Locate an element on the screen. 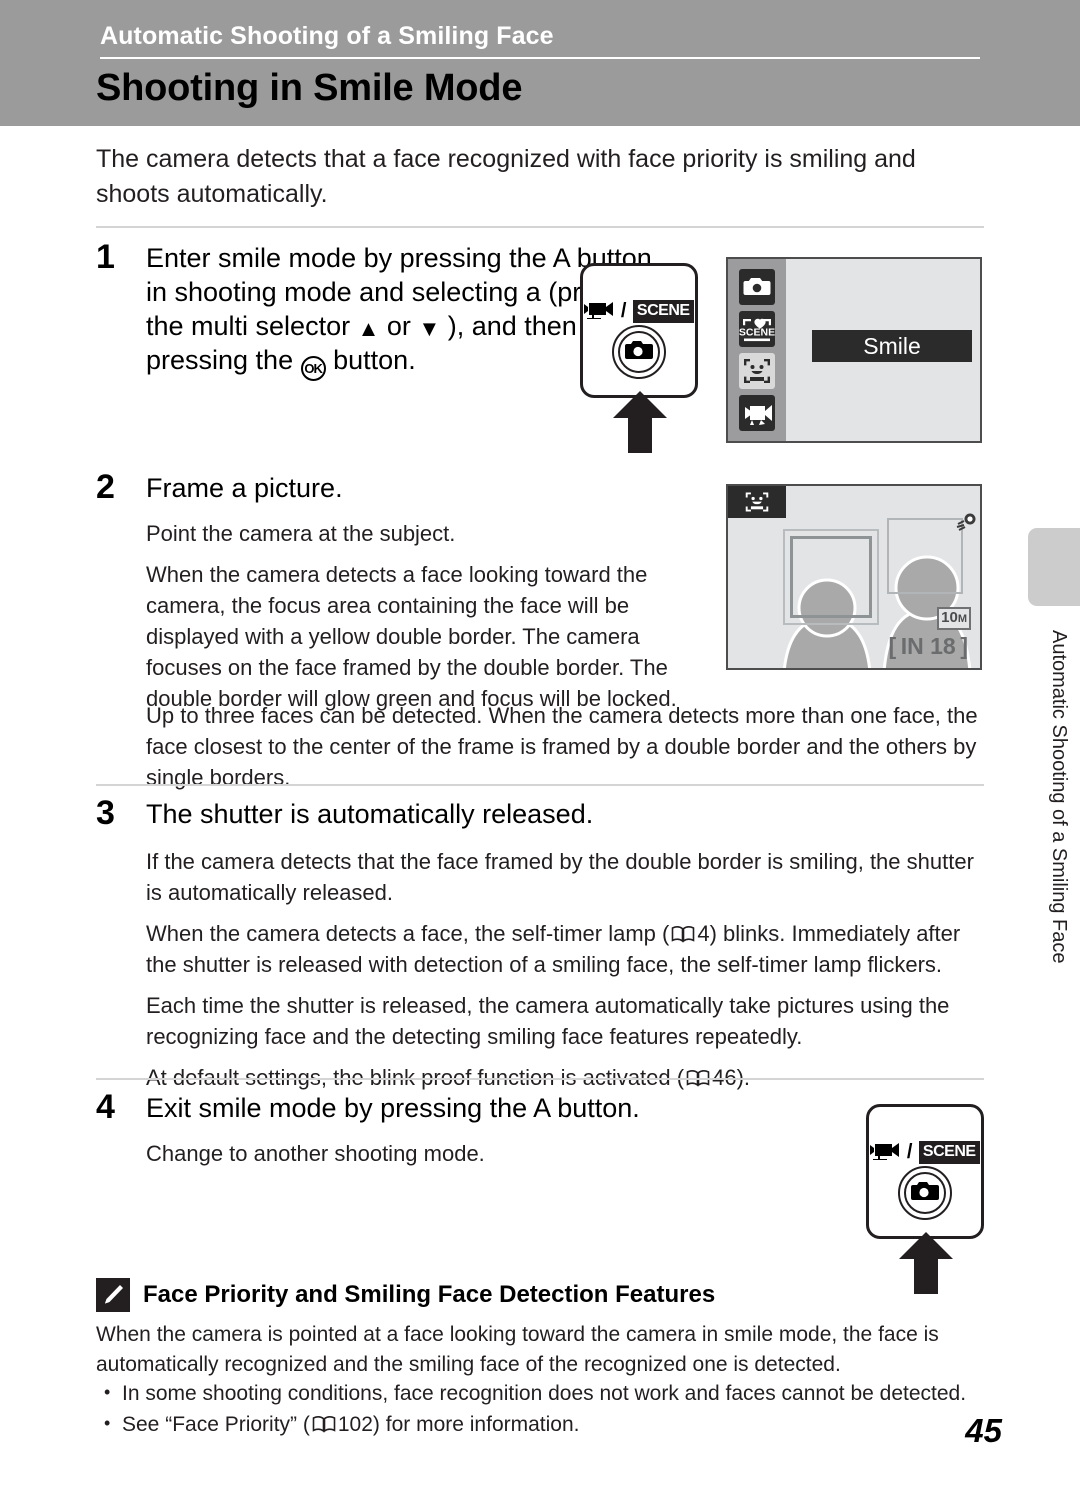 The width and height of the screenshot is (1080, 1486). movie-camera-icon is located at coordinates (599, 311).